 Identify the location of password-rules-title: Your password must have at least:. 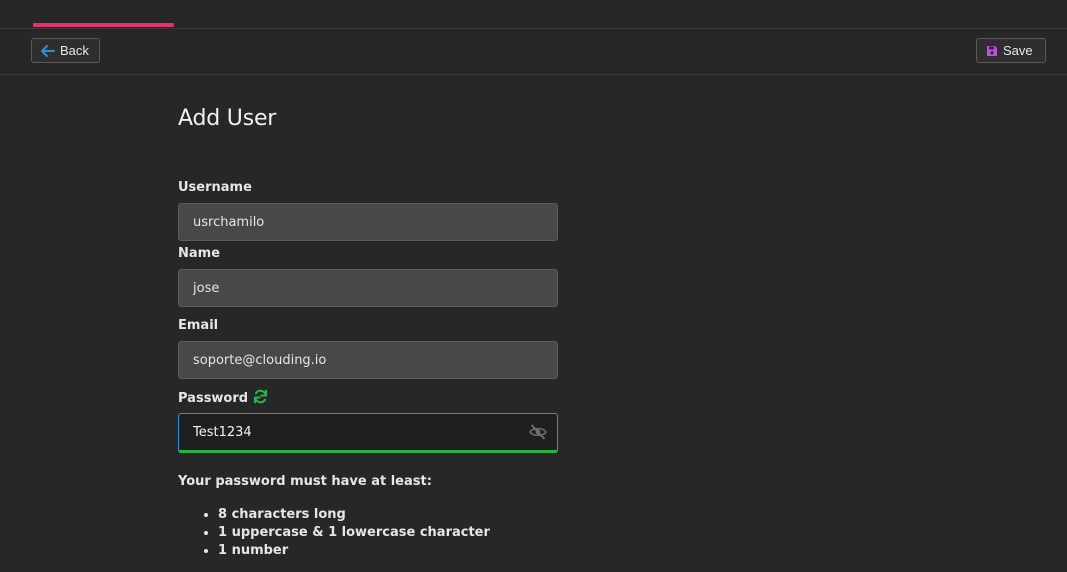
(305, 481).